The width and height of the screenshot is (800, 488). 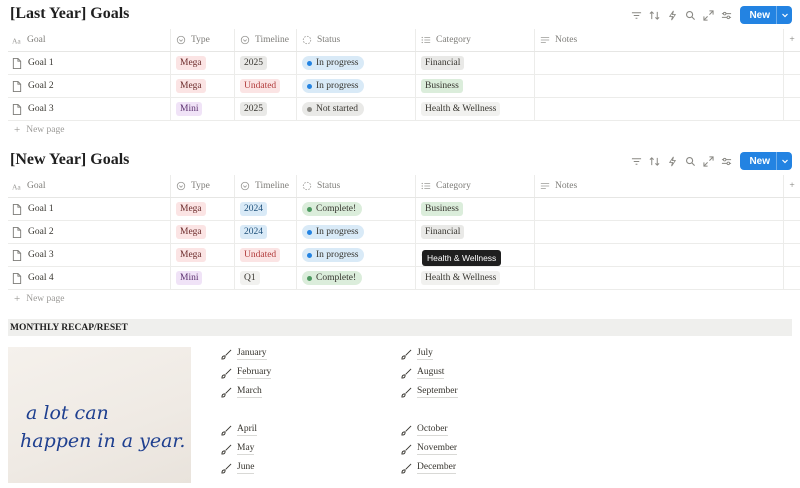 I want to click on month-label: April, so click(x=247, y=430).